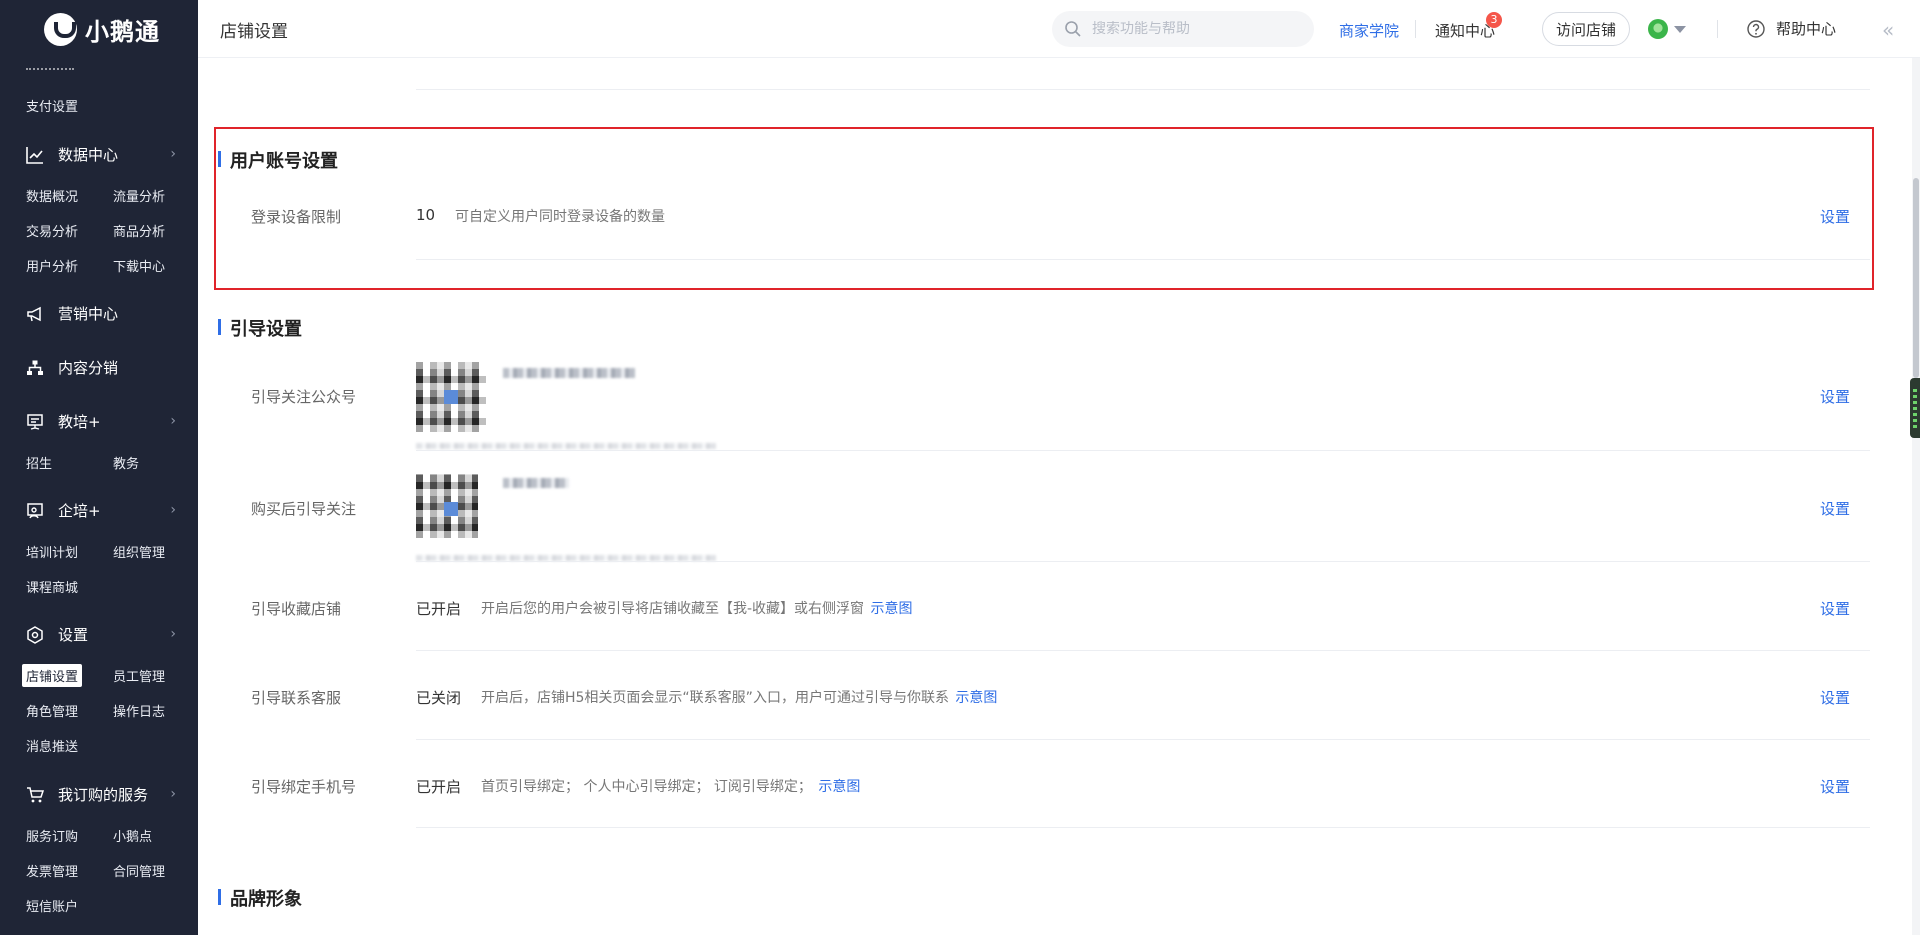 The width and height of the screenshot is (1920, 935). What do you see at coordinates (52, 586) in the screenshot?
I see `sidebar-item-course-mall: 课程商城` at bounding box center [52, 586].